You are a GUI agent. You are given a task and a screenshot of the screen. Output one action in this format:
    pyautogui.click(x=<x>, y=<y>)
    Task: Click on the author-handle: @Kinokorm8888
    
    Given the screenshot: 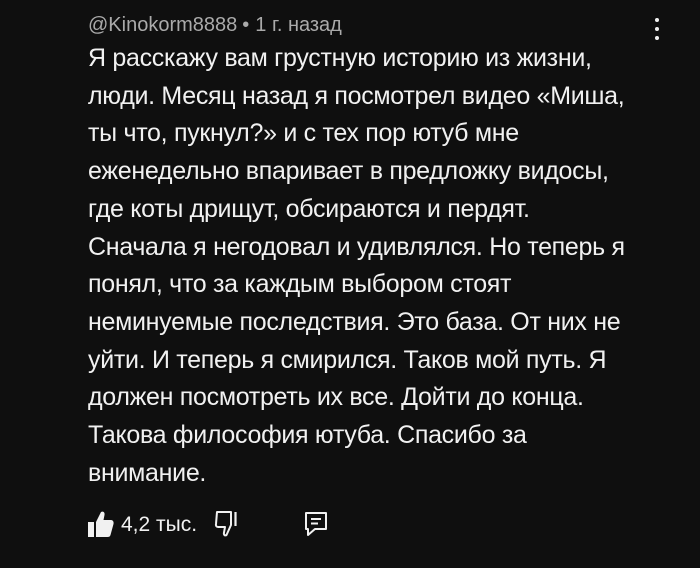 What is the action you would take?
    pyautogui.click(x=162, y=25)
    